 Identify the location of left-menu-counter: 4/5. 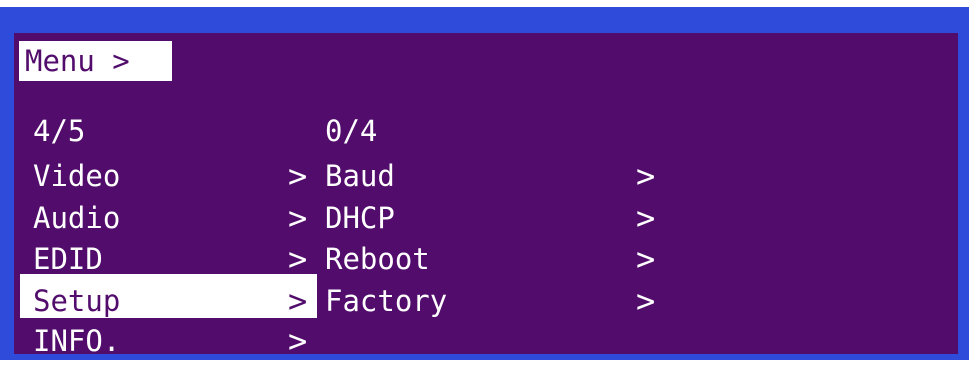
(59, 131).